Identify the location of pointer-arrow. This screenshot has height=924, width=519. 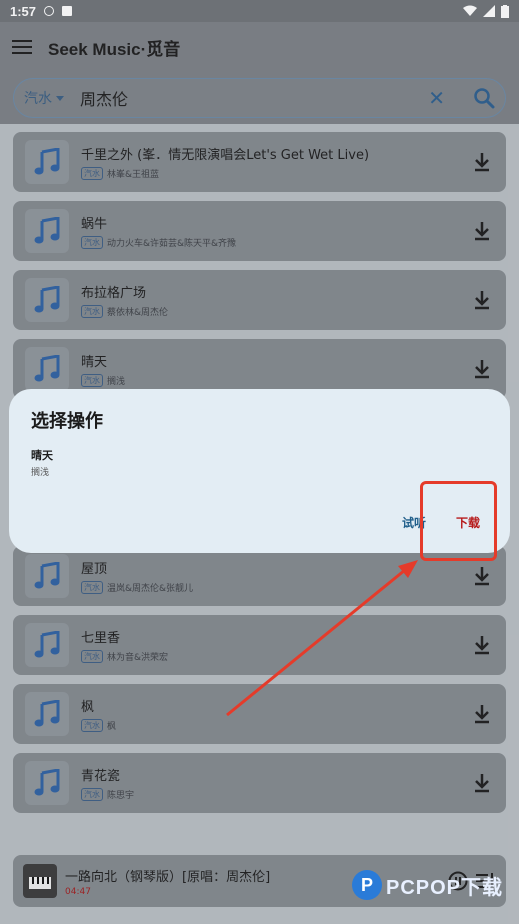
(322, 638).